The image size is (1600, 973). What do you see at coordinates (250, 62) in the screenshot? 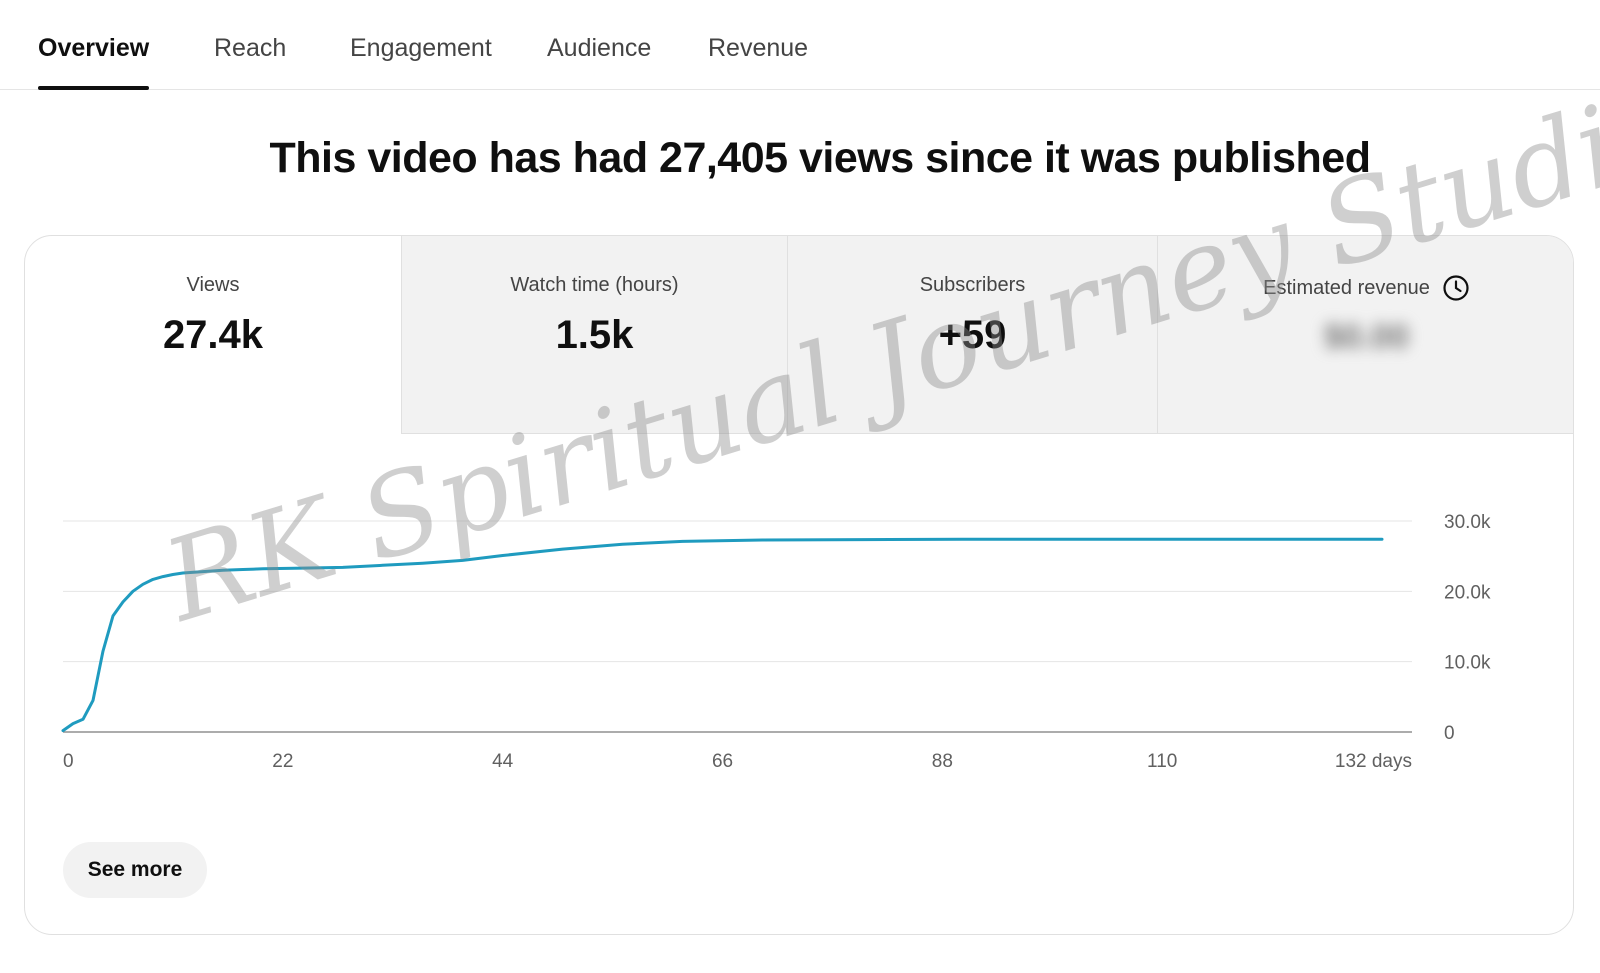
I see `tab-reach: Reach` at bounding box center [250, 62].